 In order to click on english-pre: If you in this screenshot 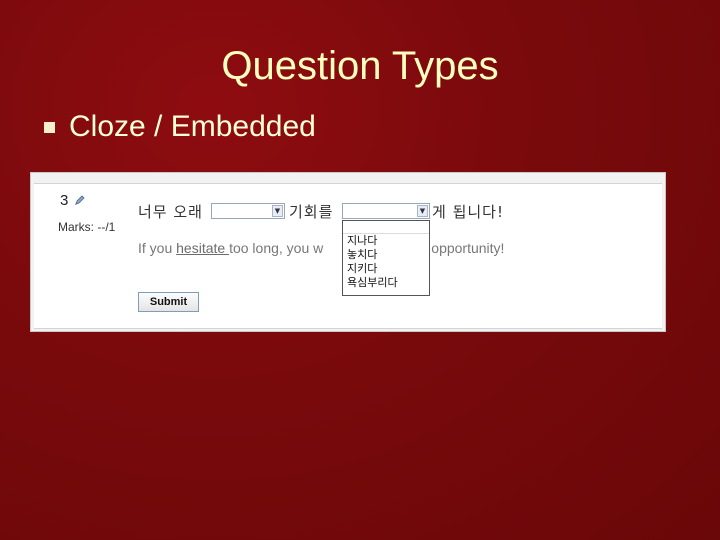, I will do `click(157, 248)`.